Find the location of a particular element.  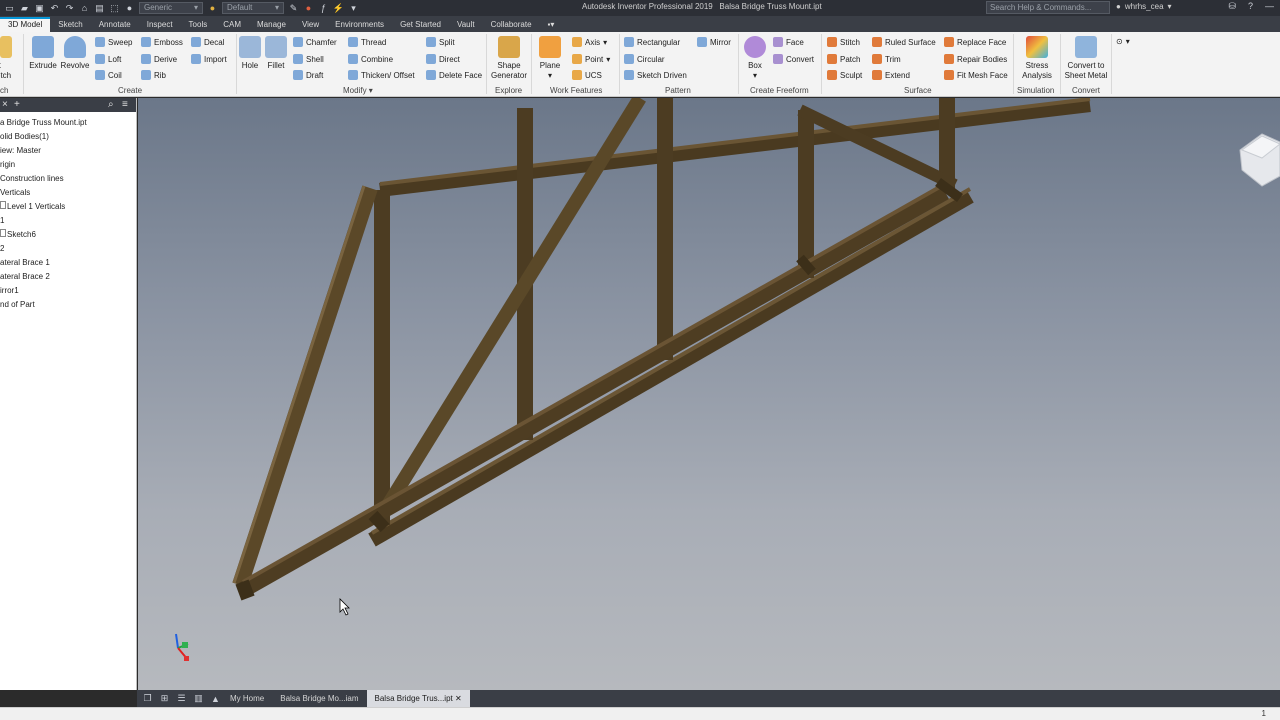

extend-button: Extend is located at coordinates (891, 75).